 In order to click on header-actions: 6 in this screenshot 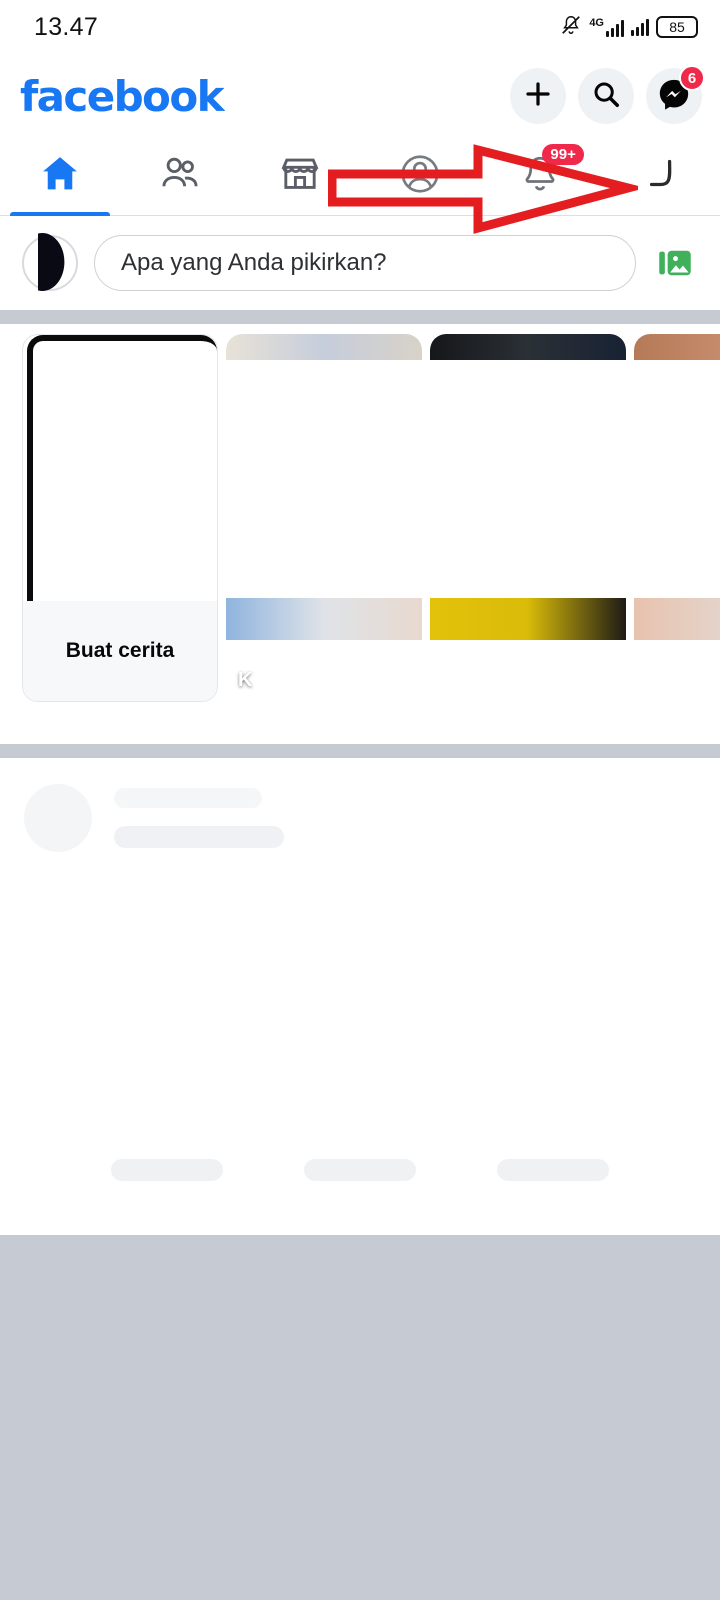, I will do `click(607, 94)`.